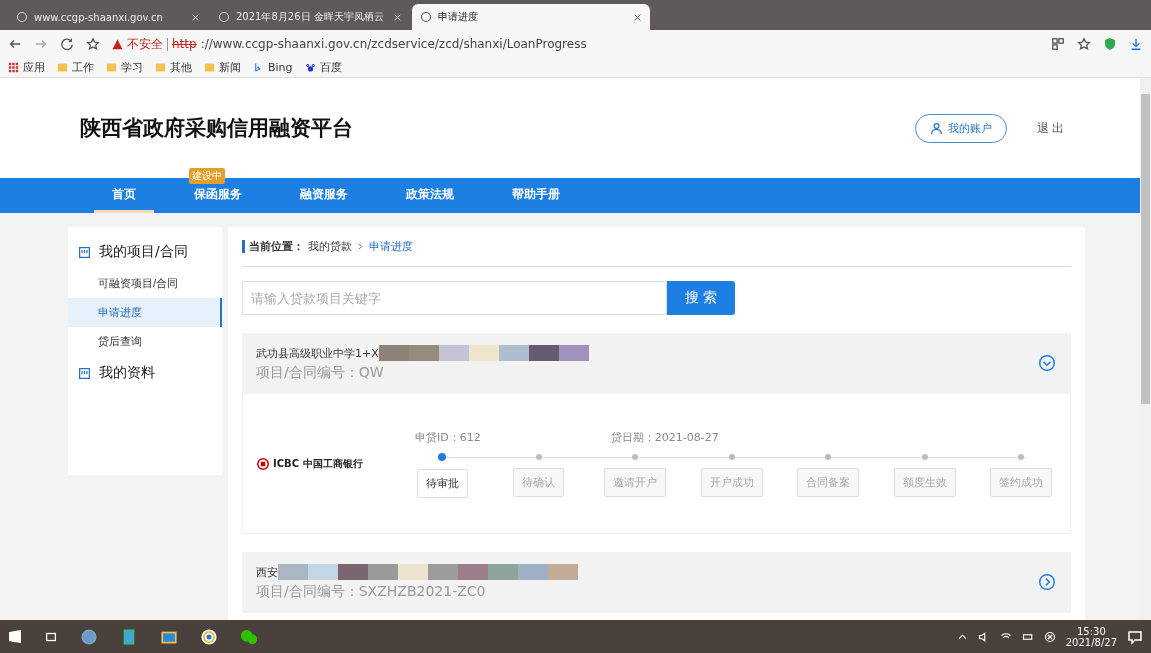  What do you see at coordinates (145, 373) in the screenshot?
I see `sidebar-heading: 我的资料` at bounding box center [145, 373].